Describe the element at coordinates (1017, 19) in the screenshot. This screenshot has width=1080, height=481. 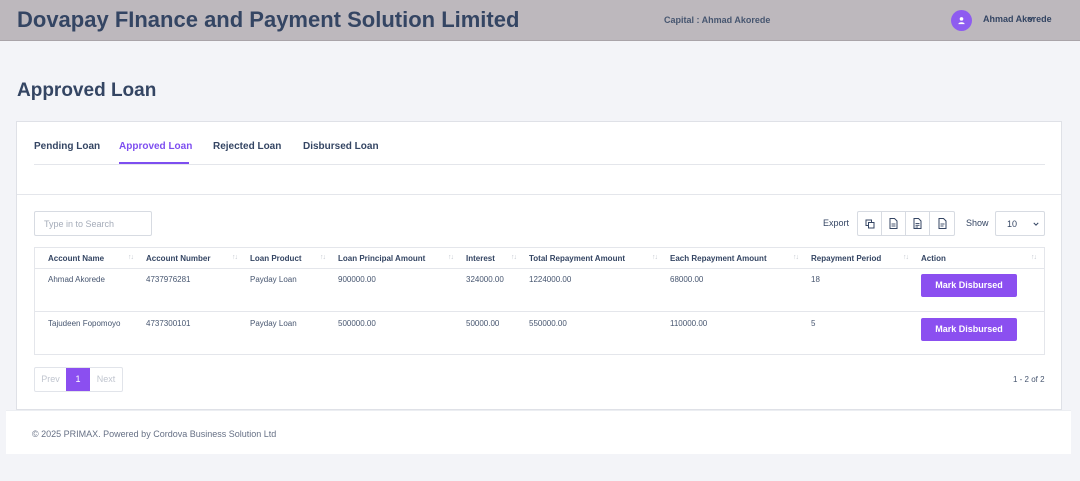
I see `user-name: Ahmad Akorede` at that location.